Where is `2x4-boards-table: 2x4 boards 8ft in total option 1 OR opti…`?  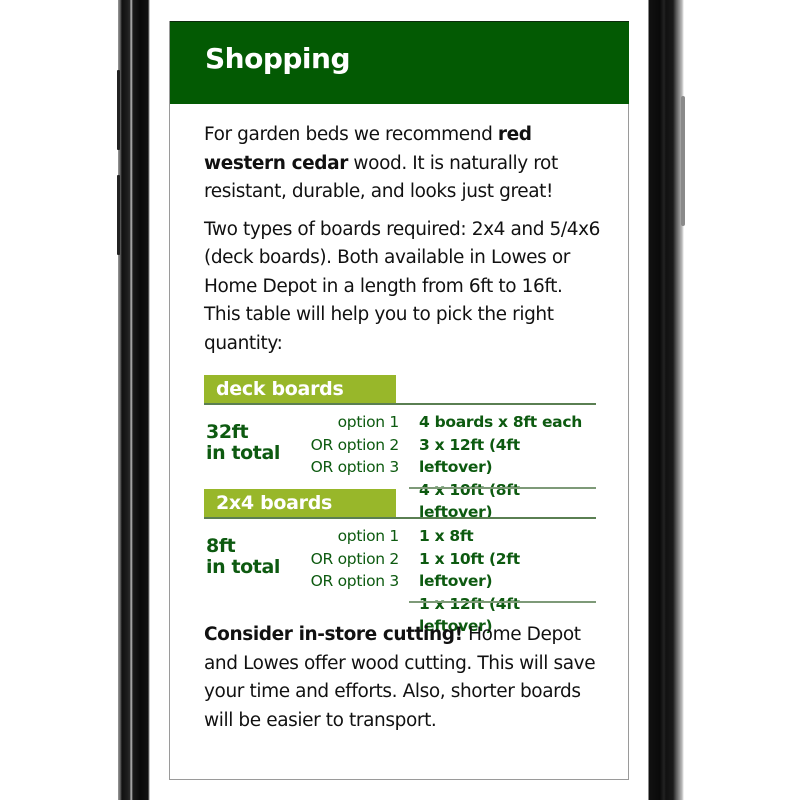 2x4-boards-table: 2x4 boards 8ft in total option 1 OR opti… is located at coordinates (400, 562).